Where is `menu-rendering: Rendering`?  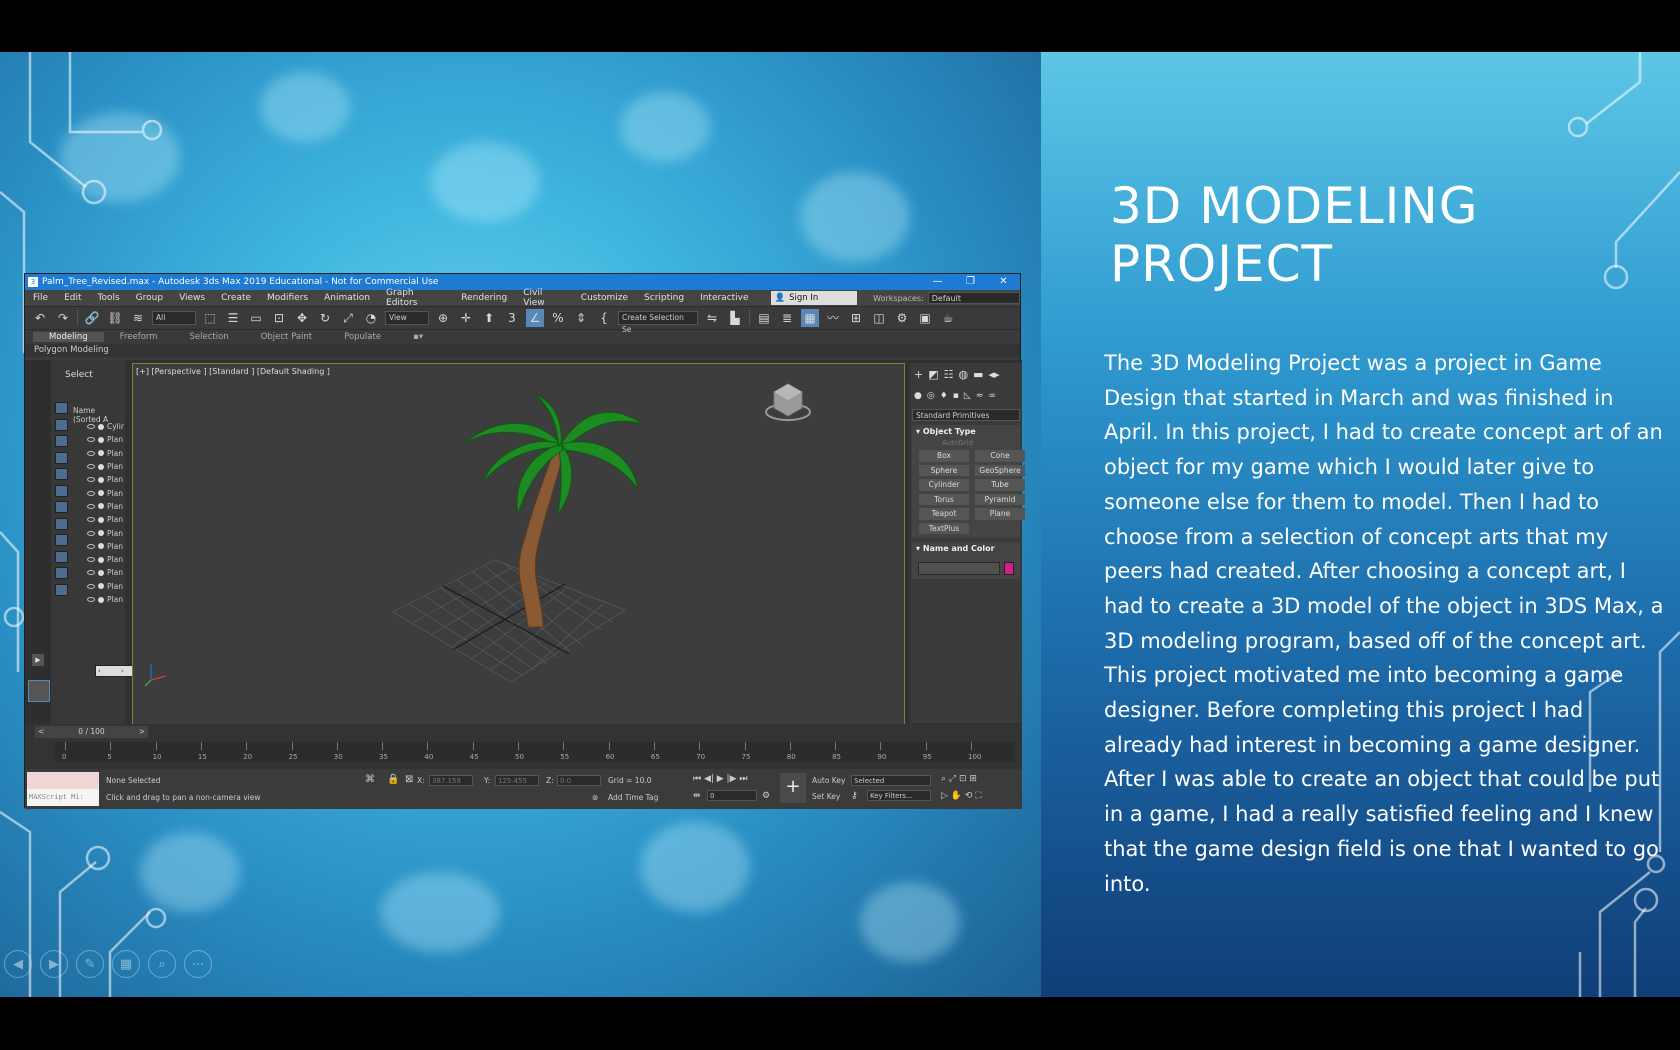 menu-rendering: Rendering is located at coordinates (484, 298).